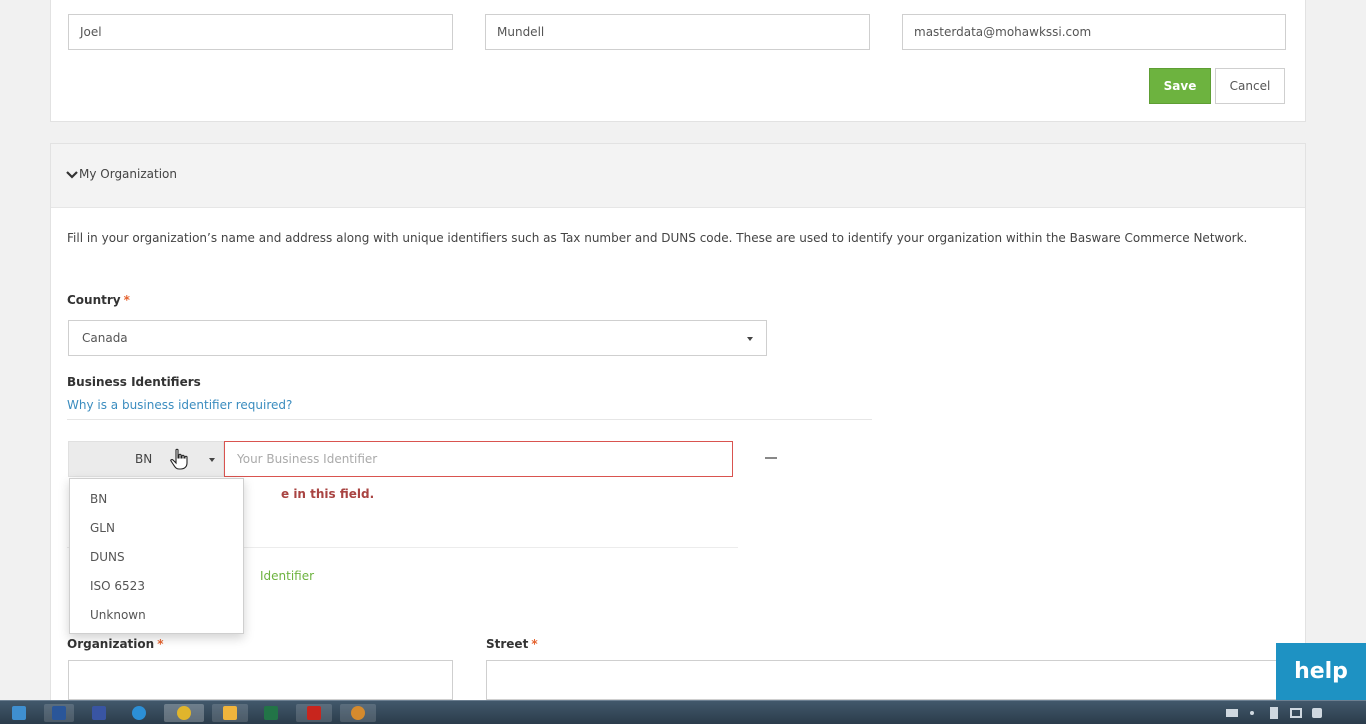 This screenshot has height=724, width=1366. What do you see at coordinates (1252, 713) in the screenshot?
I see `tray-arrow-icon` at bounding box center [1252, 713].